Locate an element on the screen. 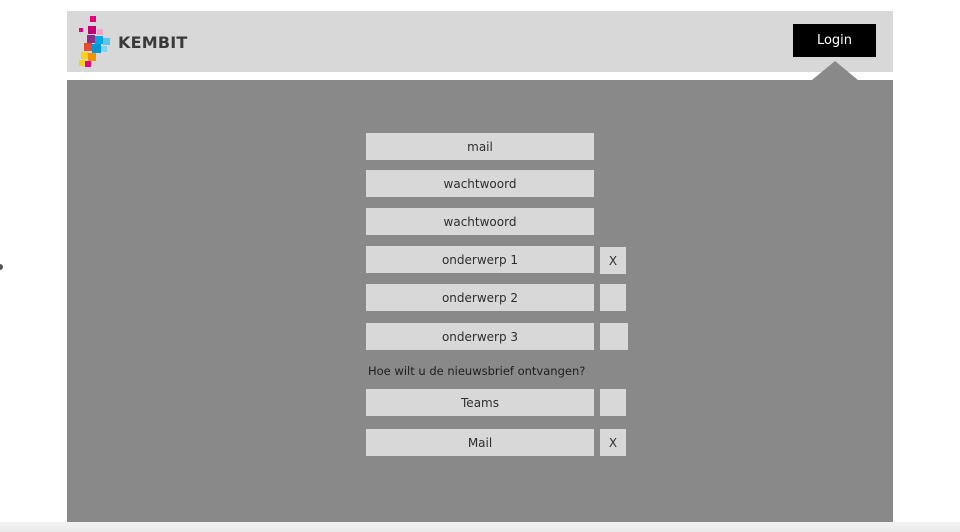 The image size is (960, 532). subject-1-option: onderwerp 1 is located at coordinates (480, 259).